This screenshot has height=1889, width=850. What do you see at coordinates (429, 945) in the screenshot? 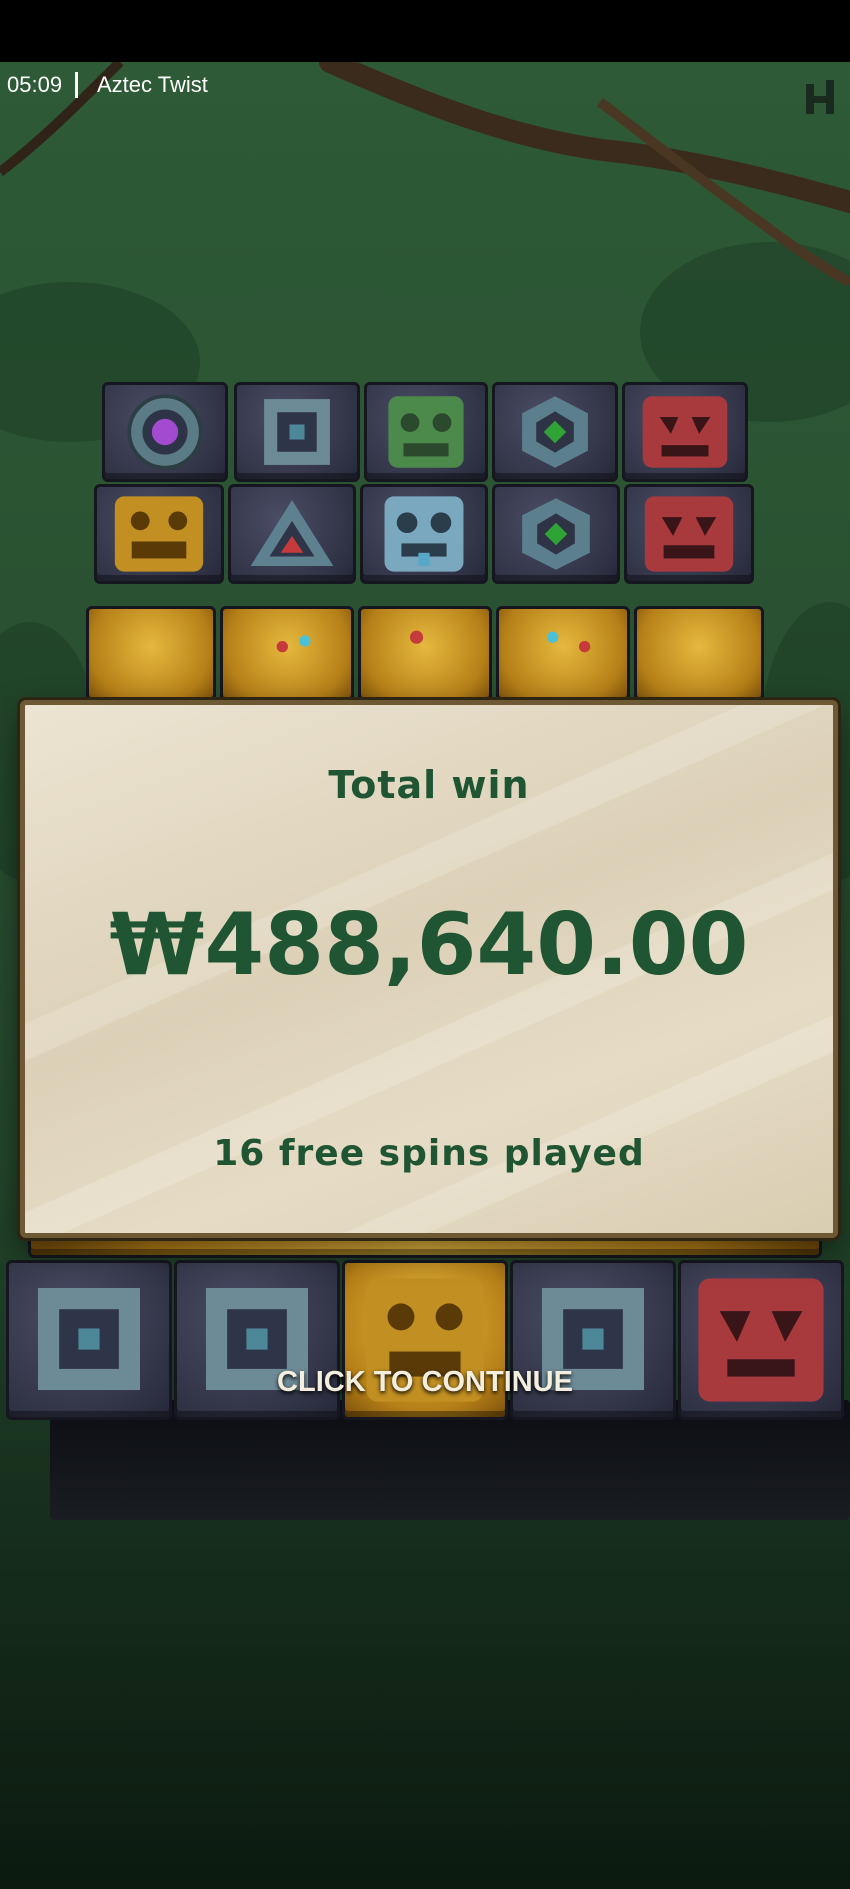
I see `win-amount: ₩488,640.00` at bounding box center [429, 945].